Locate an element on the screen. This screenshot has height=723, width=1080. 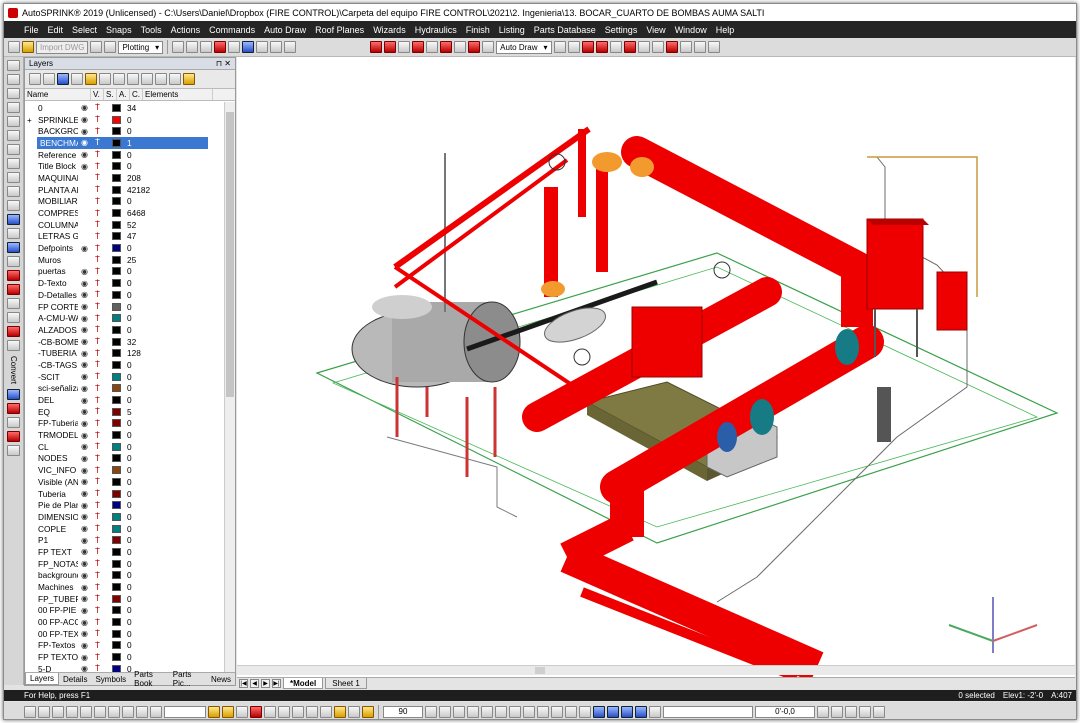
copy-icon is located at coordinates (13, 135).